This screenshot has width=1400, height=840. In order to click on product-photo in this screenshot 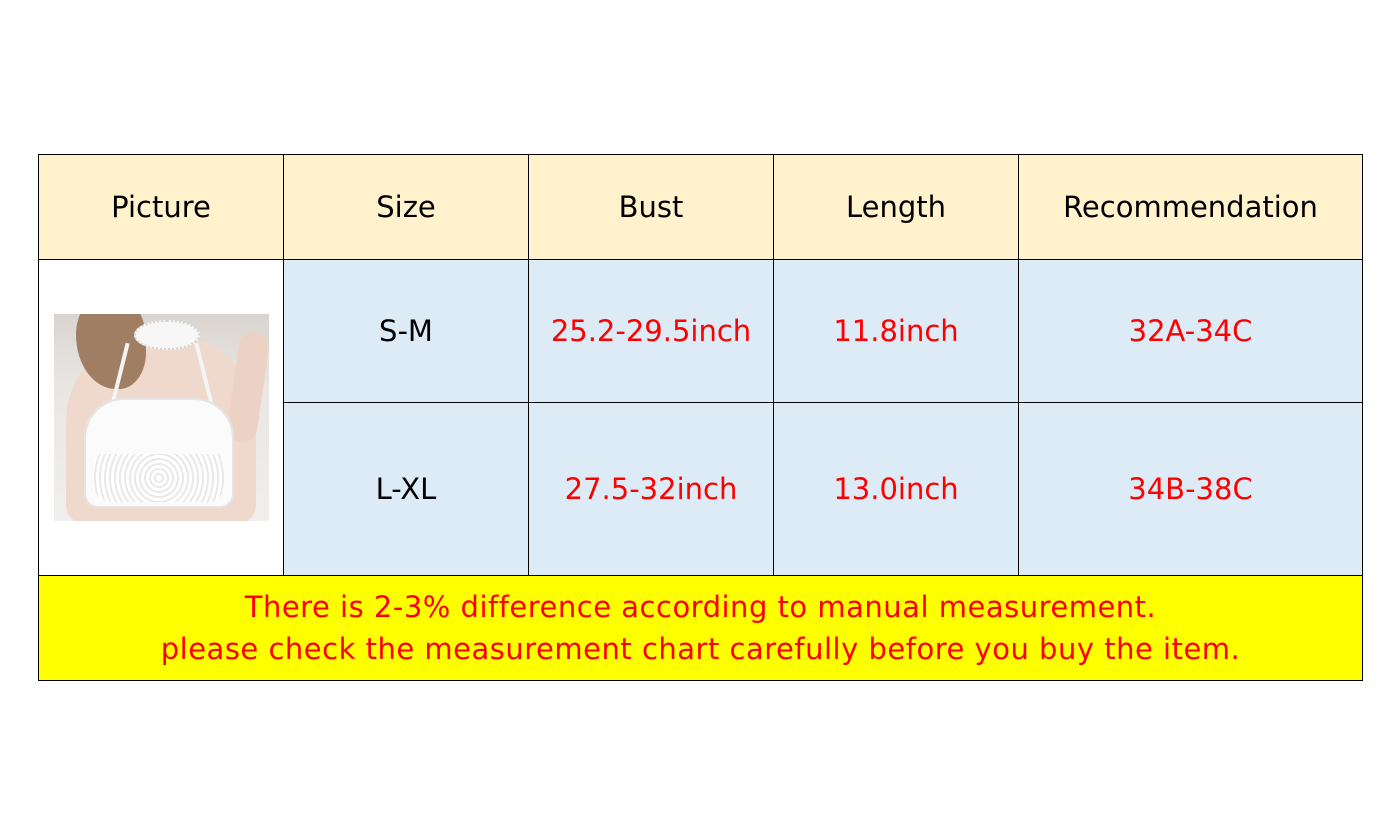, I will do `click(161, 417)`.